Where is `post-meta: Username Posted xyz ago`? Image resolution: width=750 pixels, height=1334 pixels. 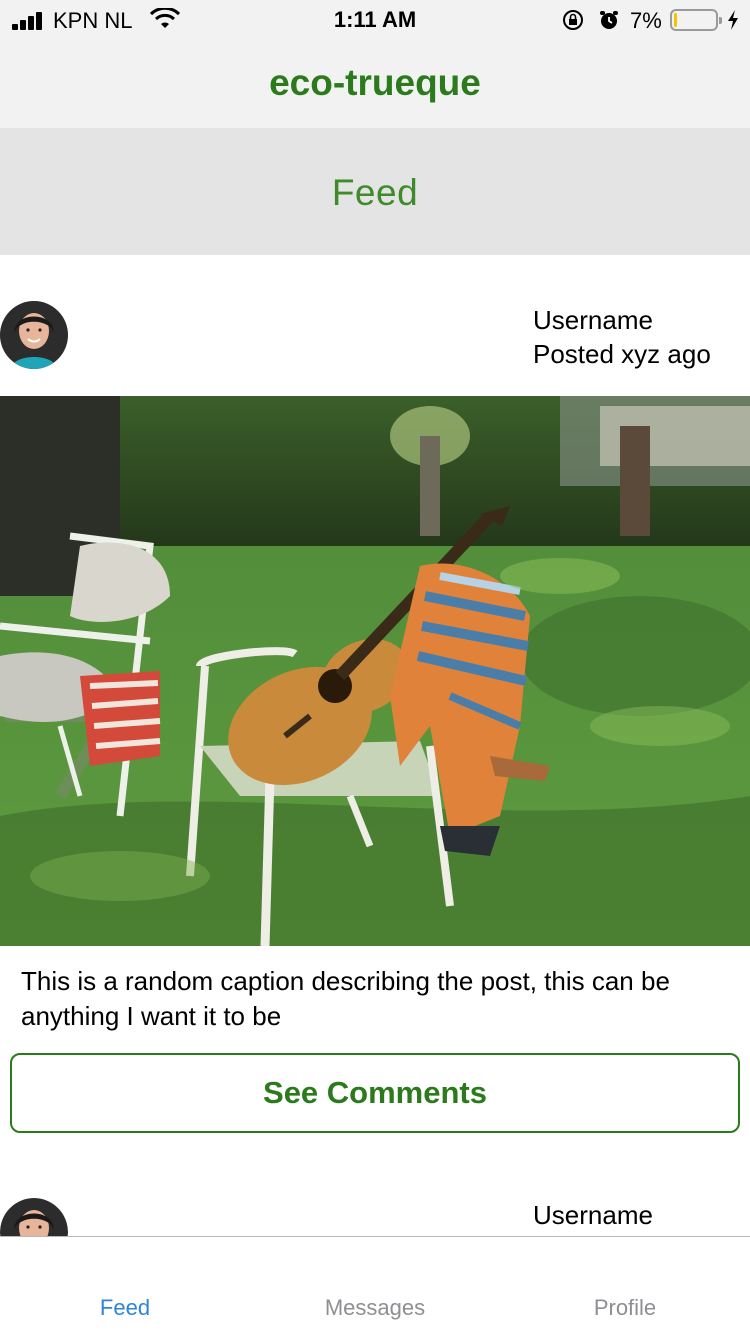 post-meta: Username Posted xyz ago is located at coordinates (622, 337).